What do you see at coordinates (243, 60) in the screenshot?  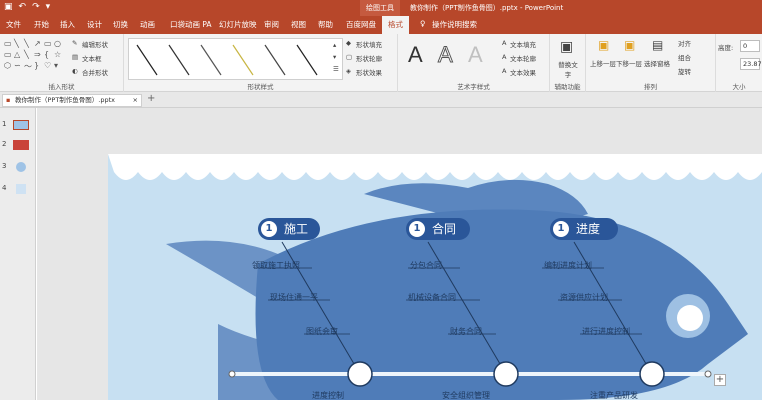 I see `line-style-gold` at bounding box center [243, 60].